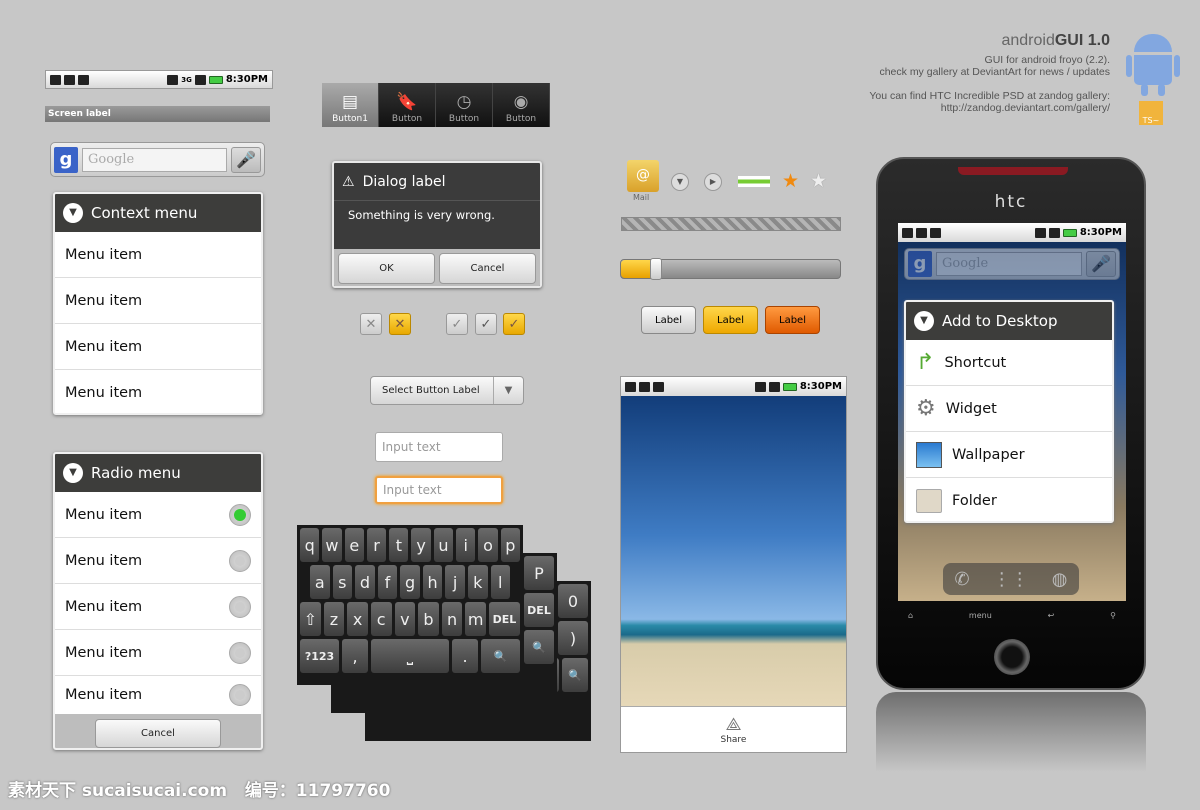 This screenshot has height=810, width=1200. What do you see at coordinates (332, 545) in the screenshot?
I see `key: w` at bounding box center [332, 545].